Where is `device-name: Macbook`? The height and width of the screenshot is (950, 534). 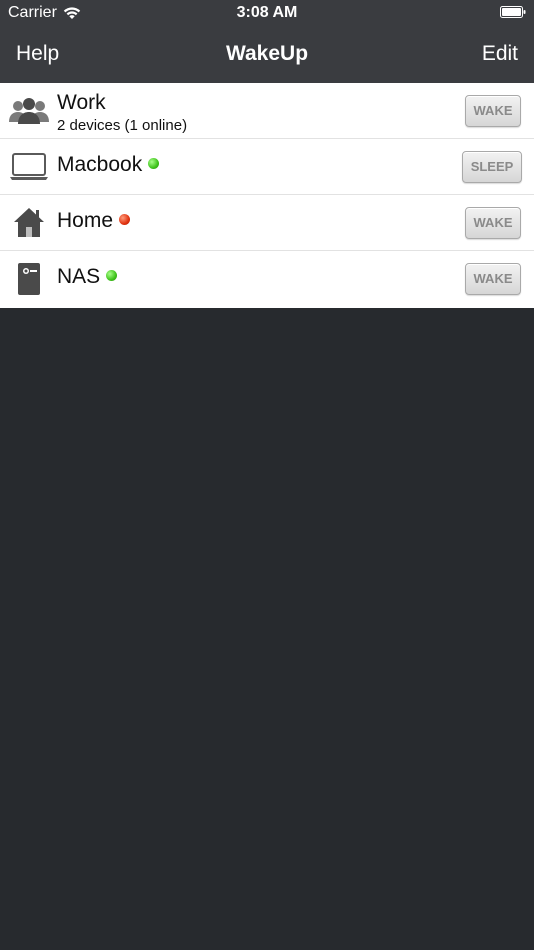
device-name: Macbook is located at coordinates (100, 164).